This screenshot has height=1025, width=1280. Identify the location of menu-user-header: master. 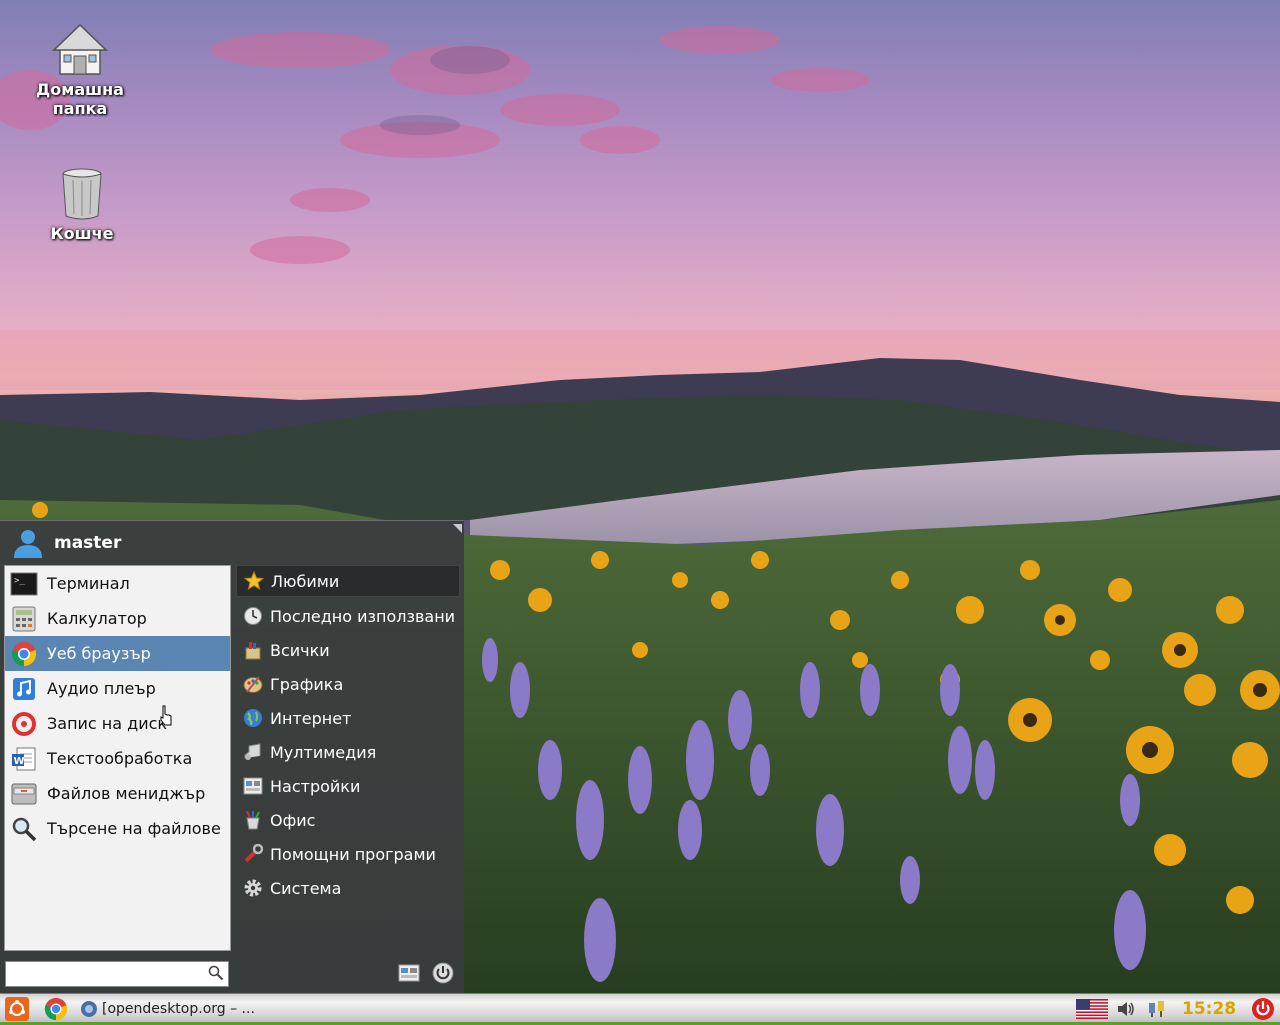
(66, 543).